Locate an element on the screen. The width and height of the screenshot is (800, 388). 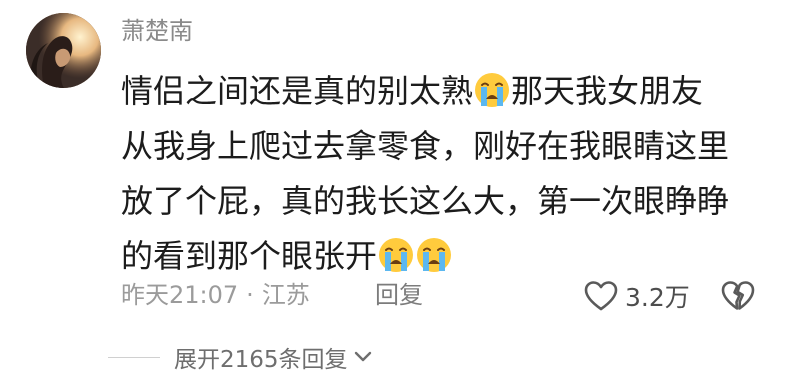
comment-line: 放了个屁，真的我长这么大，第一次眼睁睁 is located at coordinates (446, 201).